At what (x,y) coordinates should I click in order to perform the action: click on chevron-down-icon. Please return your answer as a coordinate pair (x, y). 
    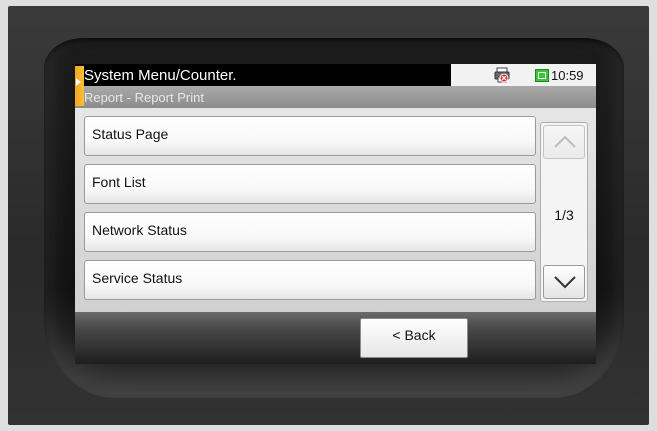
    Looking at the image, I should click on (565, 282).